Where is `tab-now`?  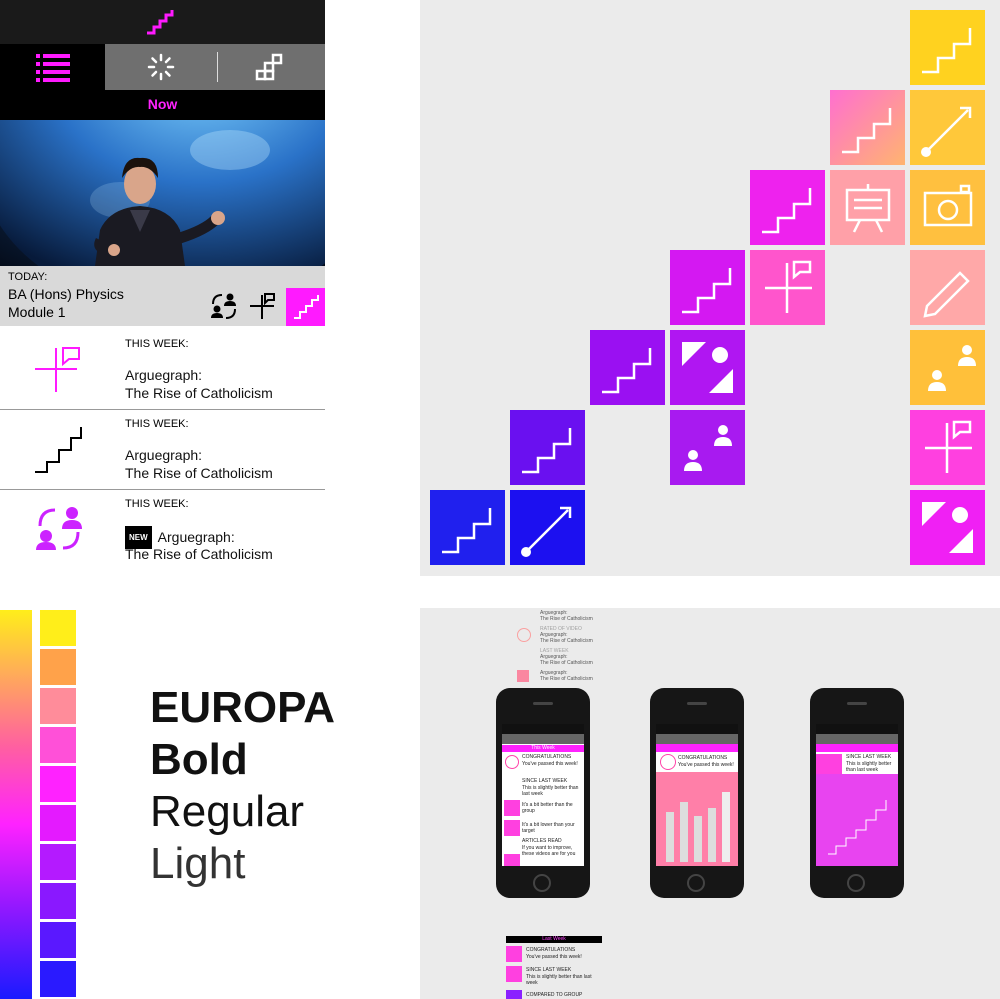 tab-now is located at coordinates (161, 67).